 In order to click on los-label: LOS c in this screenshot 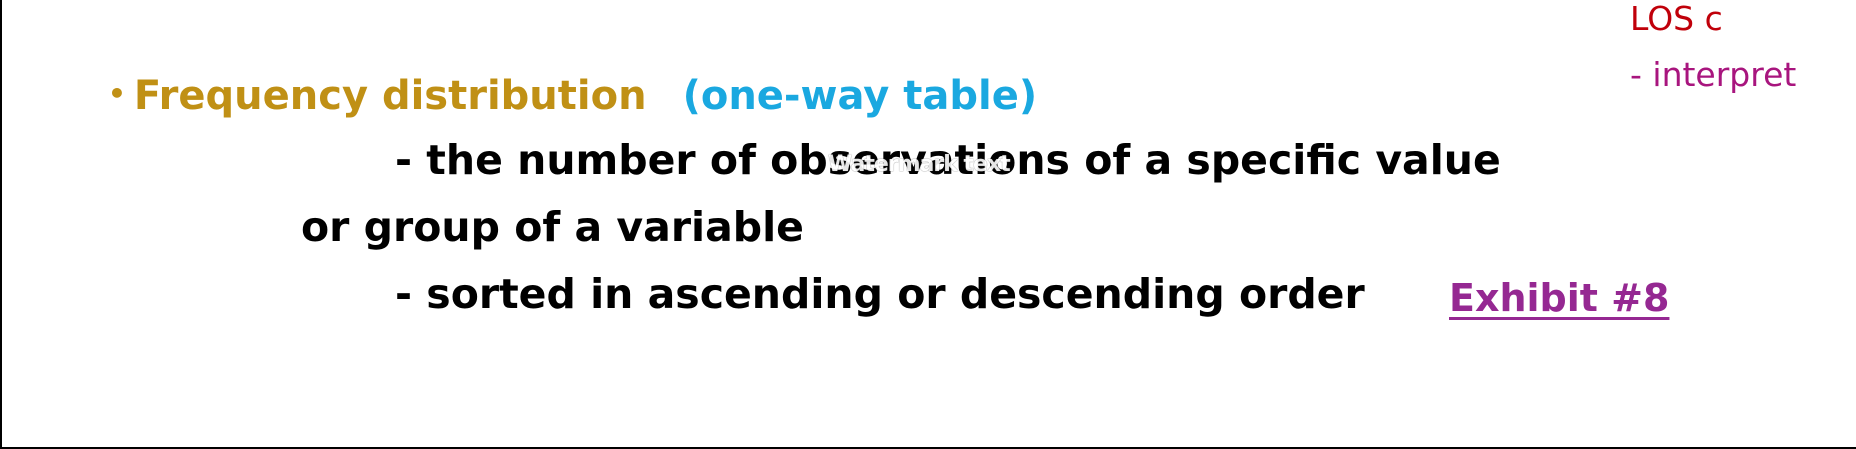, I will do `click(1676, 19)`.